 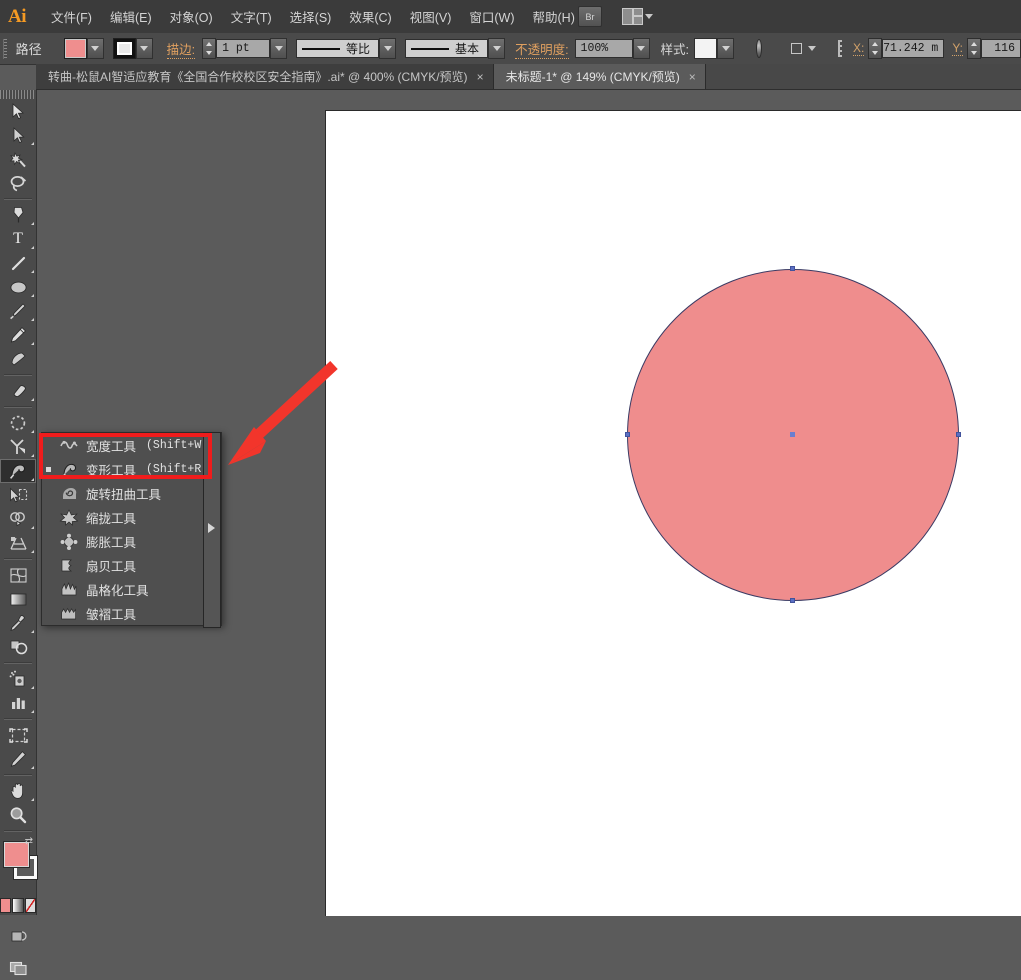 What do you see at coordinates (706, 48) in the screenshot?
I see `graphic-style-swatch` at bounding box center [706, 48].